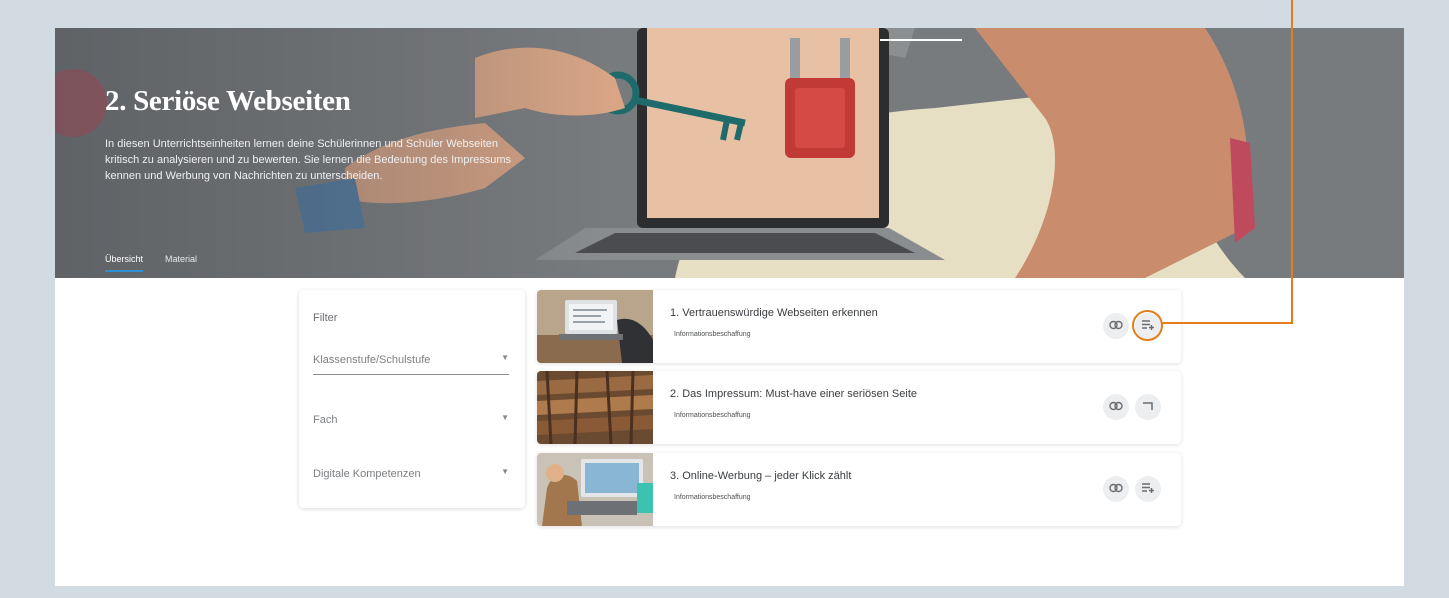 Image resolution: width=1449 pixels, height=598 pixels. What do you see at coordinates (921, 40) in the screenshot?
I see `hero-divider` at bounding box center [921, 40].